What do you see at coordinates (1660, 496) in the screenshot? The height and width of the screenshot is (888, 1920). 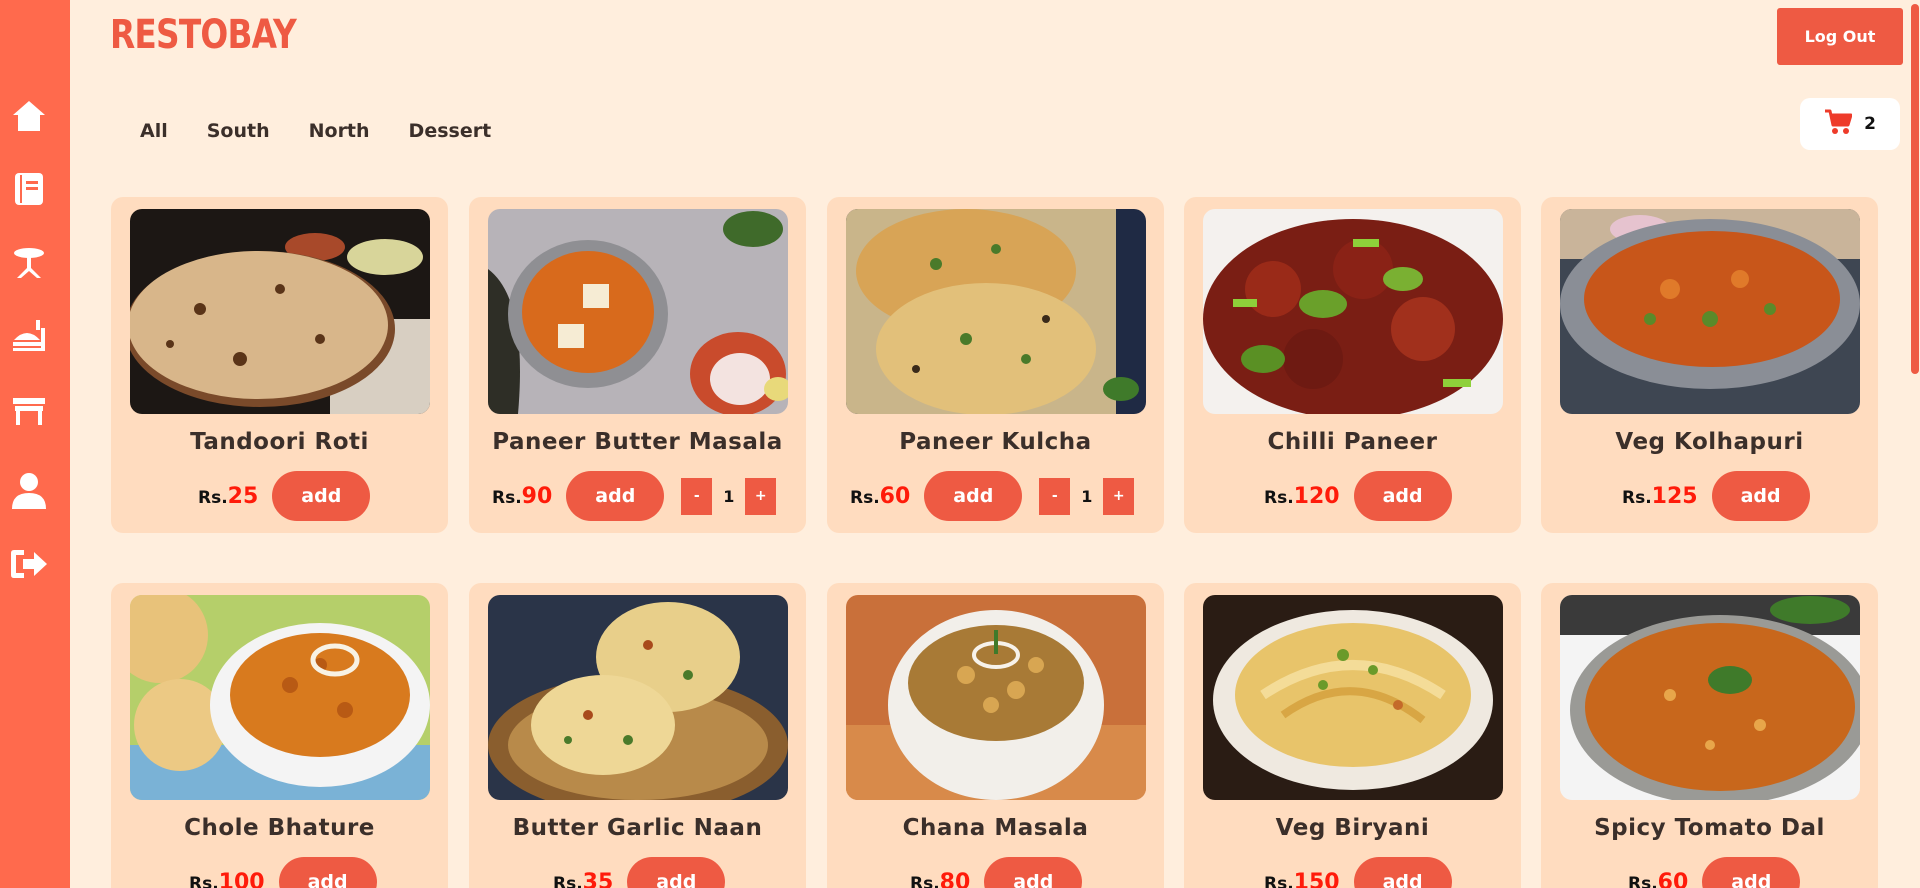 I see `dish-price: Rs. 125` at bounding box center [1660, 496].